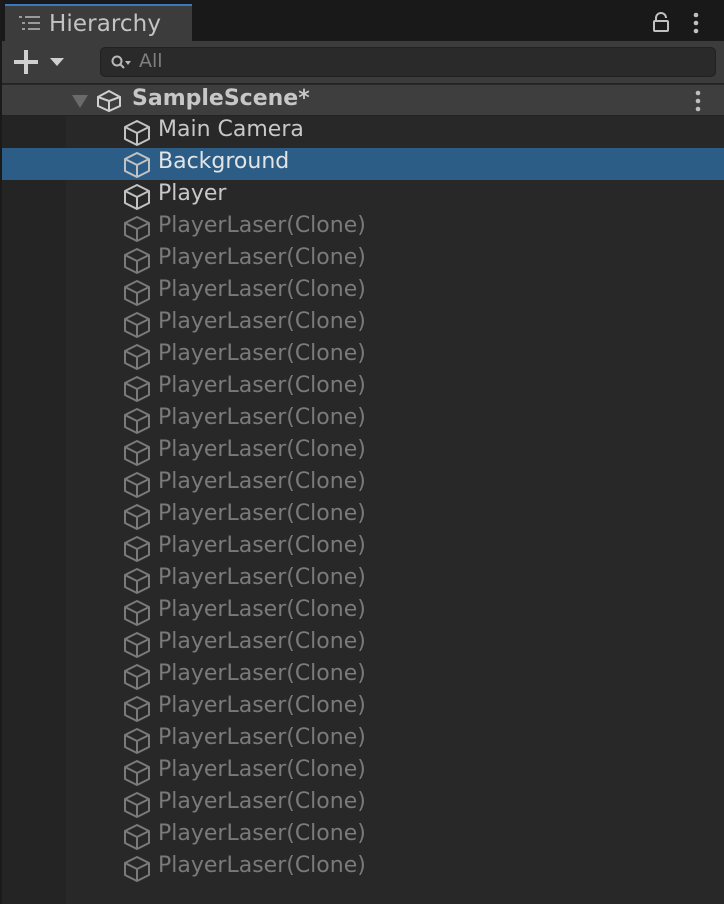 The height and width of the screenshot is (904, 724). Describe the element at coordinates (696, 23) in the screenshot. I see `kebab-menu-icon` at that location.